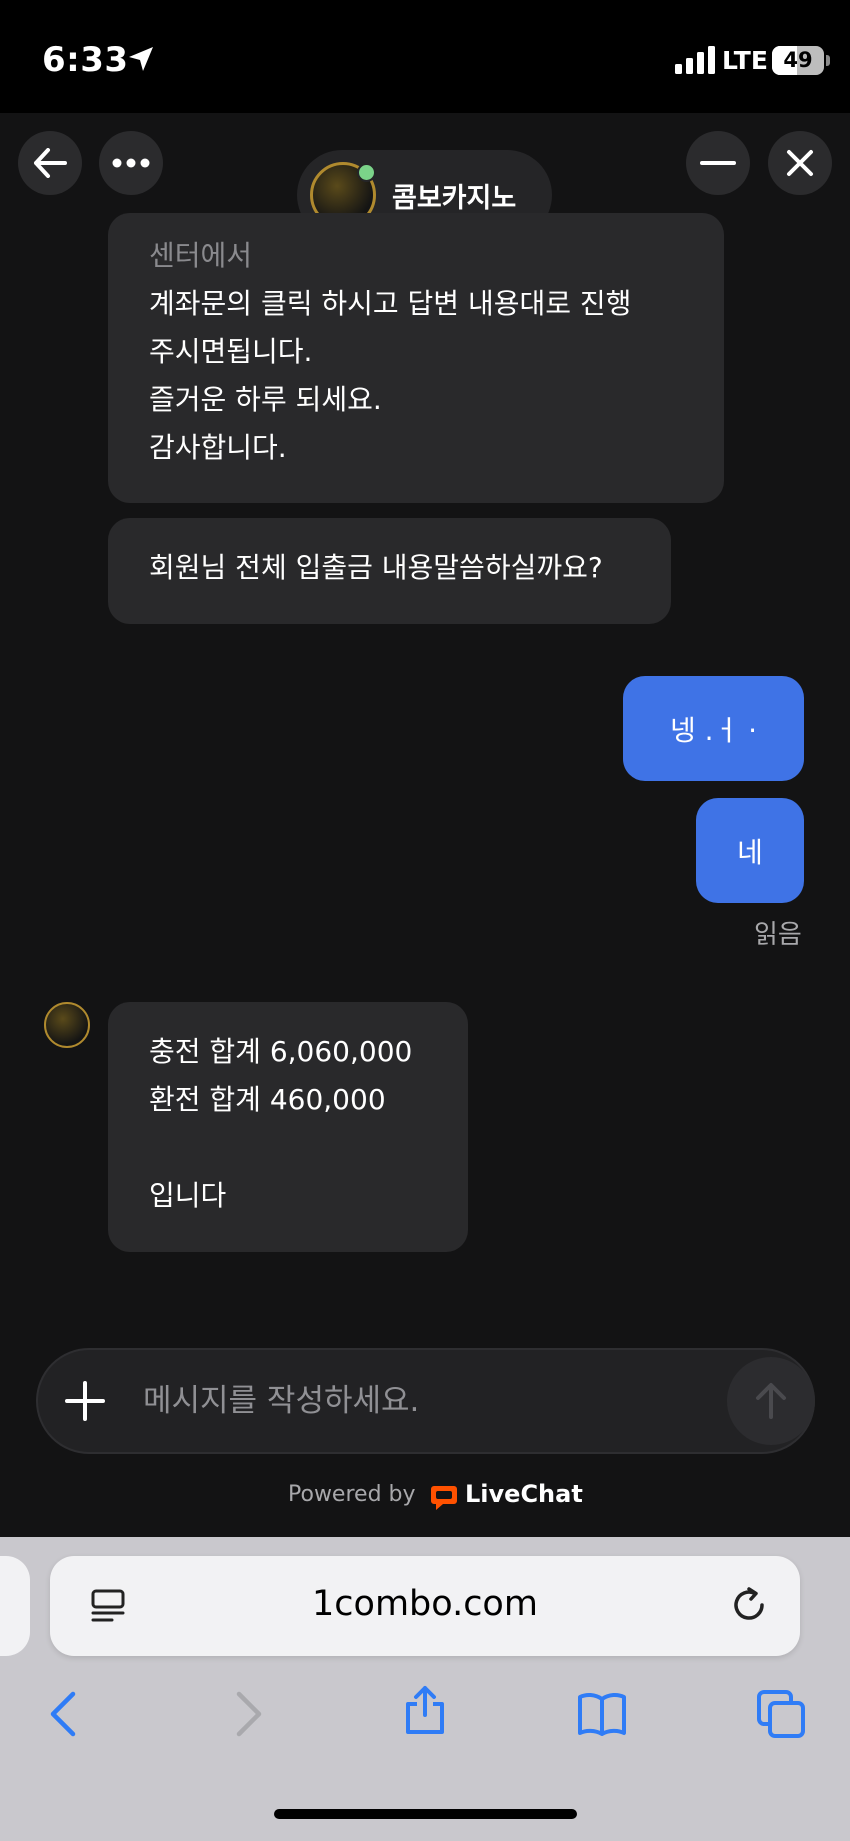 The height and width of the screenshot is (1841, 850). Describe the element at coordinates (85, 1401) in the screenshot. I see `plus-icon` at that location.